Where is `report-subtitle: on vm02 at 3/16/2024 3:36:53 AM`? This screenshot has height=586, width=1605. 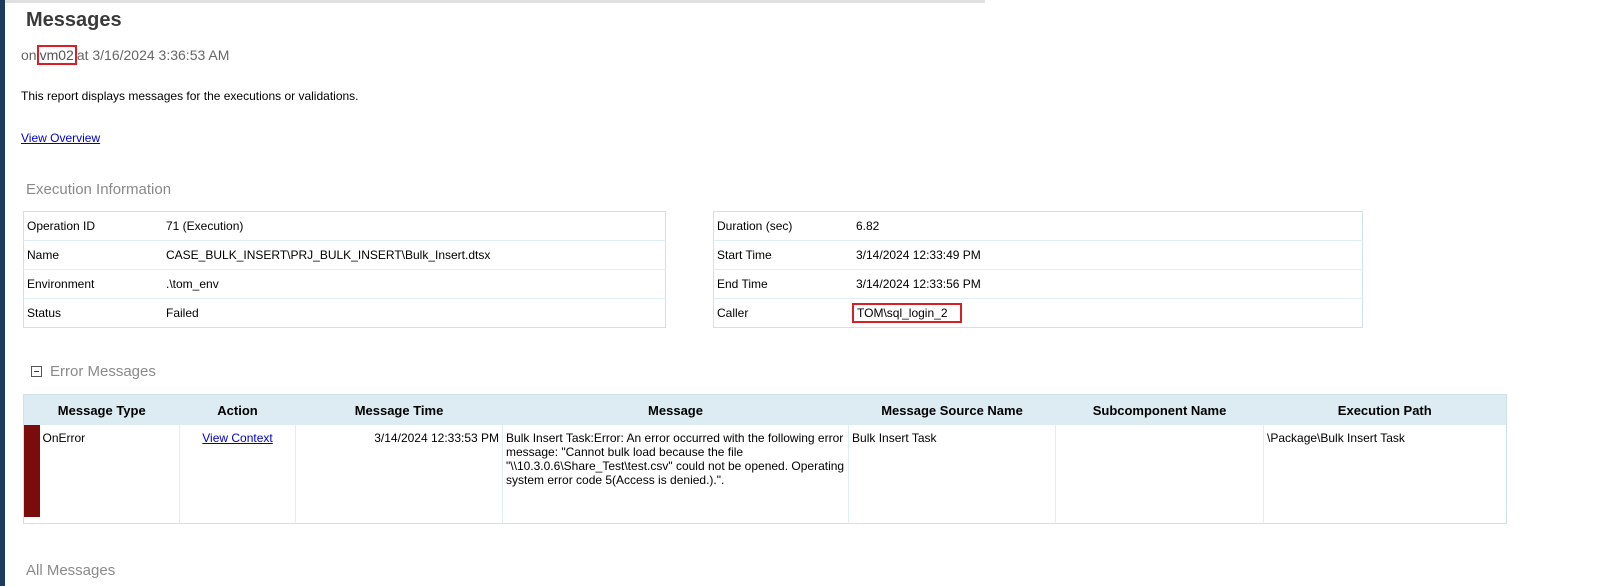 report-subtitle: on vm02 at 3/16/2024 3:36:53 AM is located at coordinates (125, 55).